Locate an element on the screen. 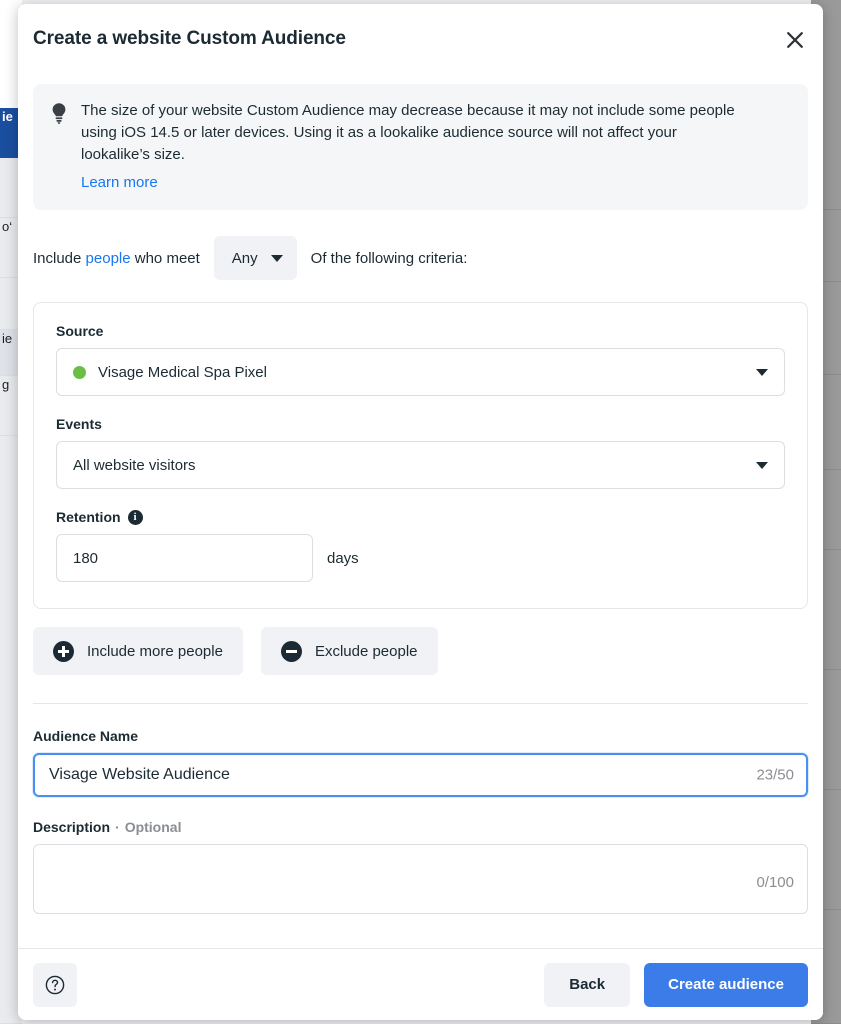 The height and width of the screenshot is (1024, 841). audience-name-field-wrap: 23/50 is located at coordinates (420, 775).